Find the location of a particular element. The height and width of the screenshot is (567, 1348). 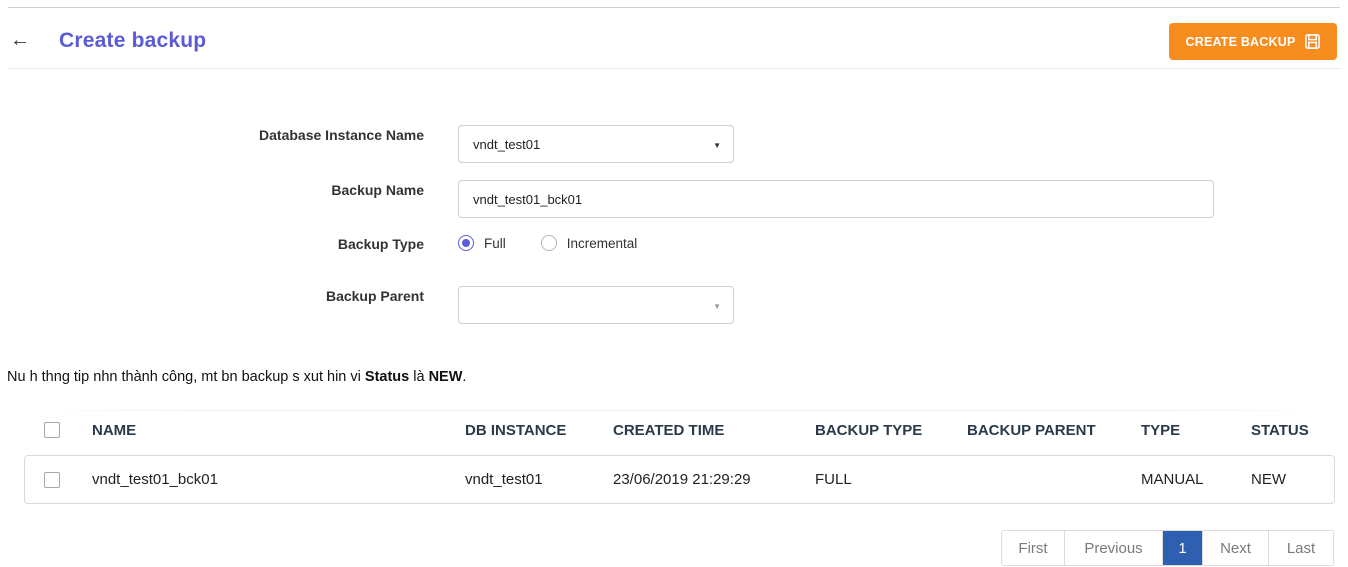

col-status: STATUS is located at coordinates (1280, 430).